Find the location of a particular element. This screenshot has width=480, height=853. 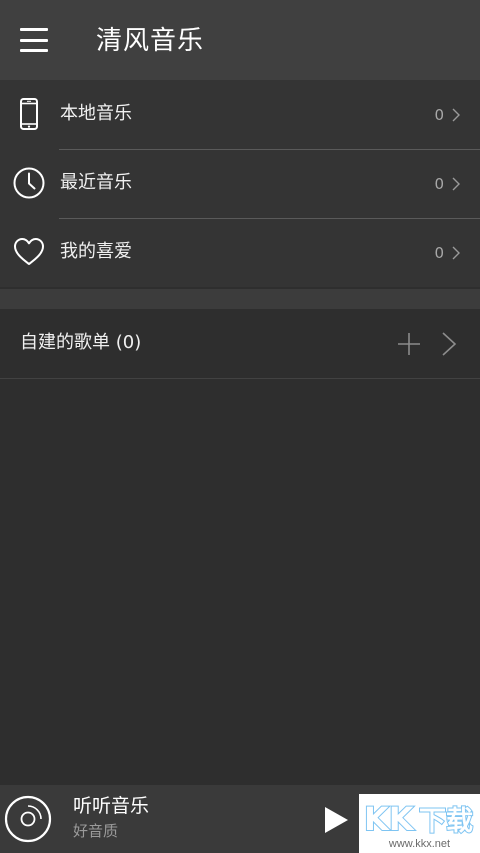

nav-item-recent-music: 最近音乐 0 is located at coordinates (240, 183).